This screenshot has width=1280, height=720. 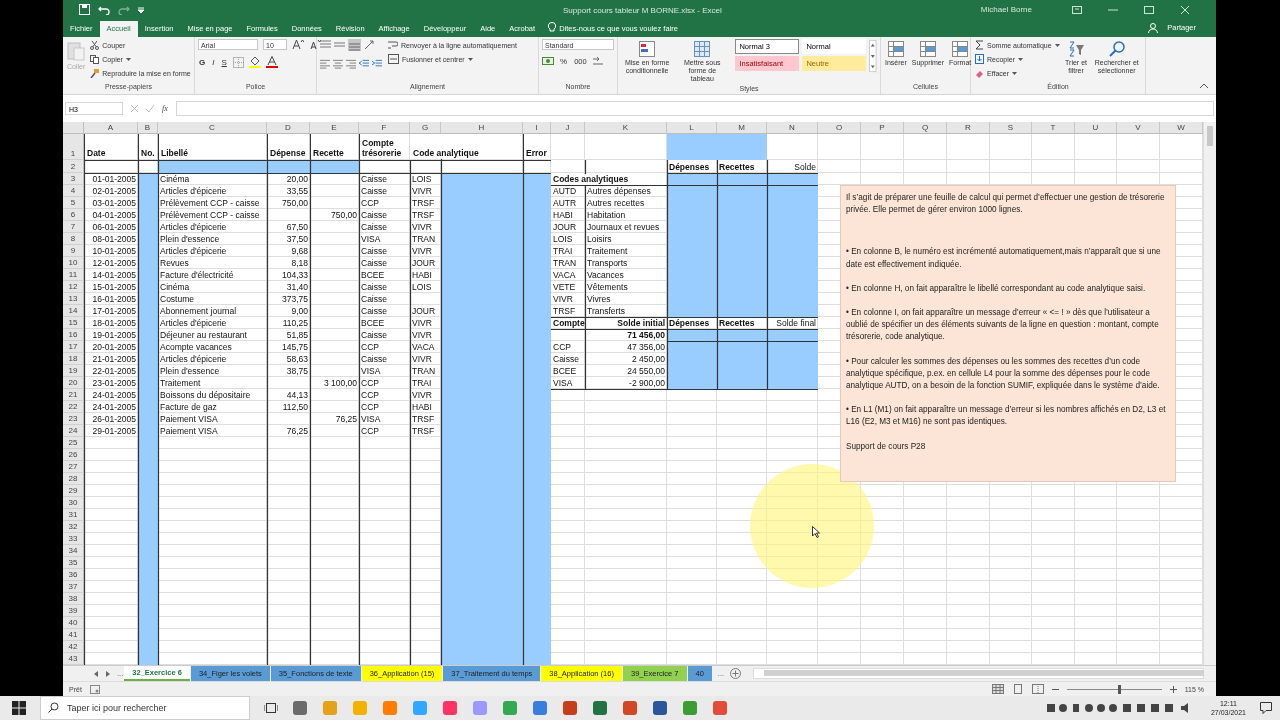 I want to click on table-cell-text: 03-01-2005, so click(x=114, y=203).